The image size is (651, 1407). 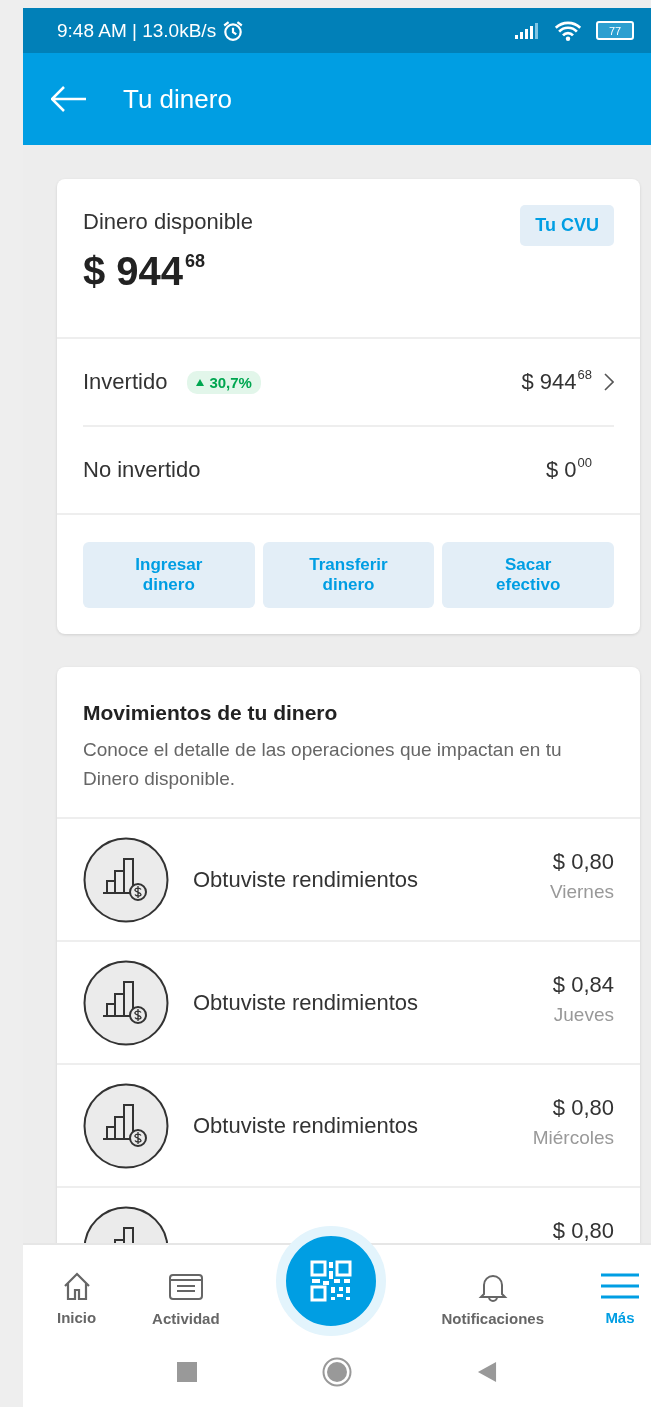 What do you see at coordinates (568, 30) in the screenshot?
I see `wifi-icon` at bounding box center [568, 30].